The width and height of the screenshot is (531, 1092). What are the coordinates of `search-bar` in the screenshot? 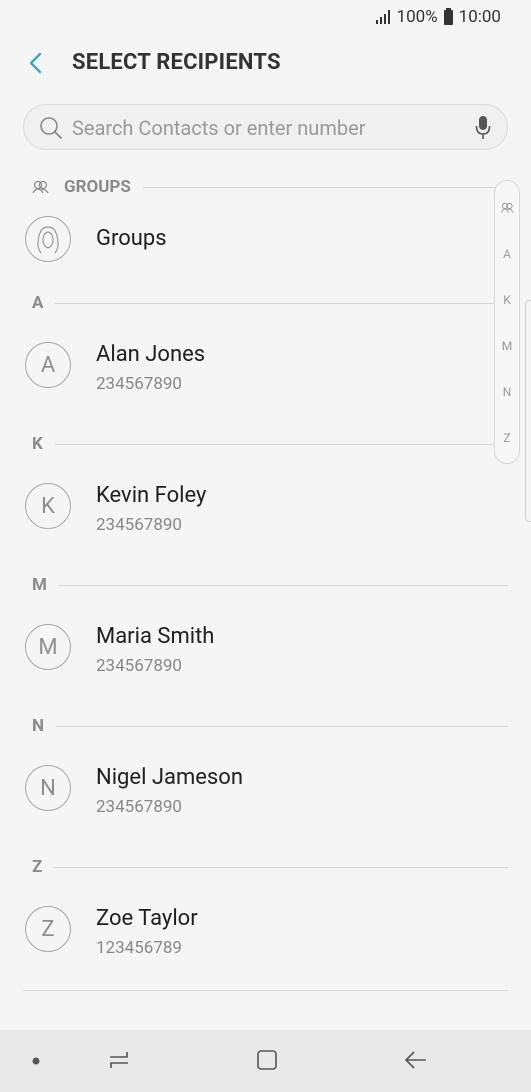 It's located at (265, 127).